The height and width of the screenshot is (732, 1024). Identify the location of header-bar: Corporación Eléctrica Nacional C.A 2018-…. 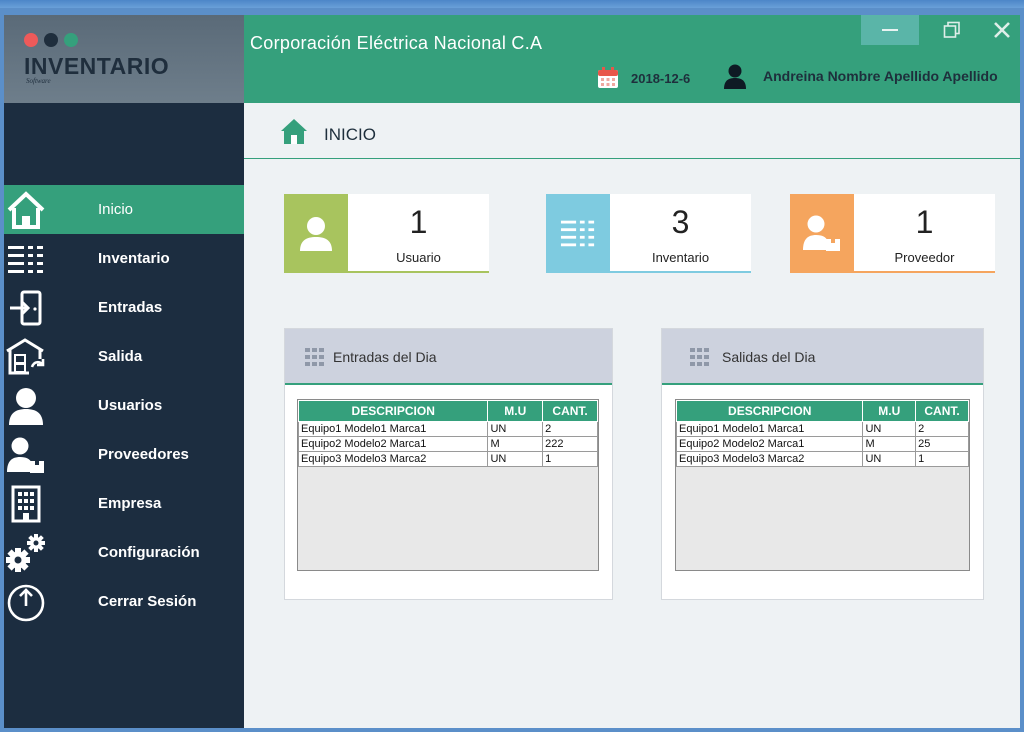
(632, 59).